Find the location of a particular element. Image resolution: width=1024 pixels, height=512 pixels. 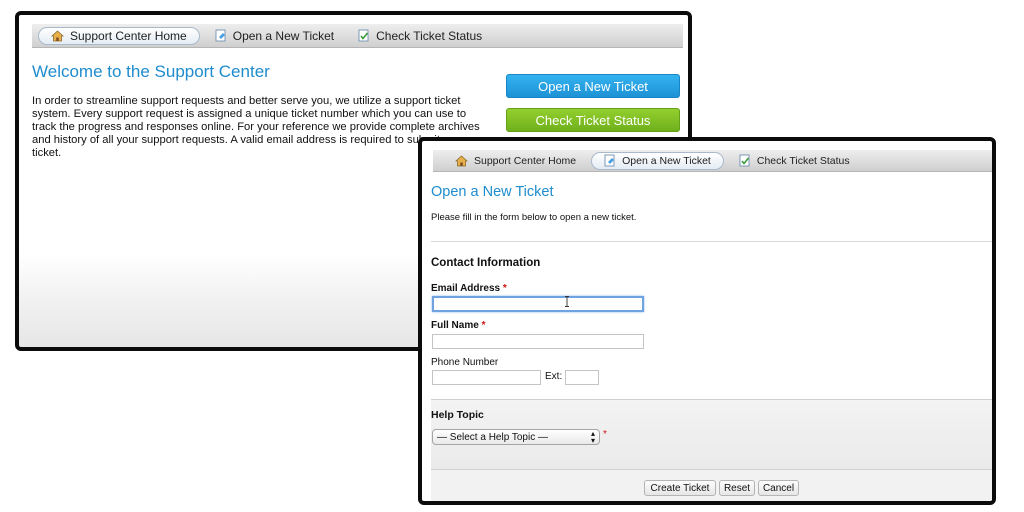

divider is located at coordinates (711, 241).